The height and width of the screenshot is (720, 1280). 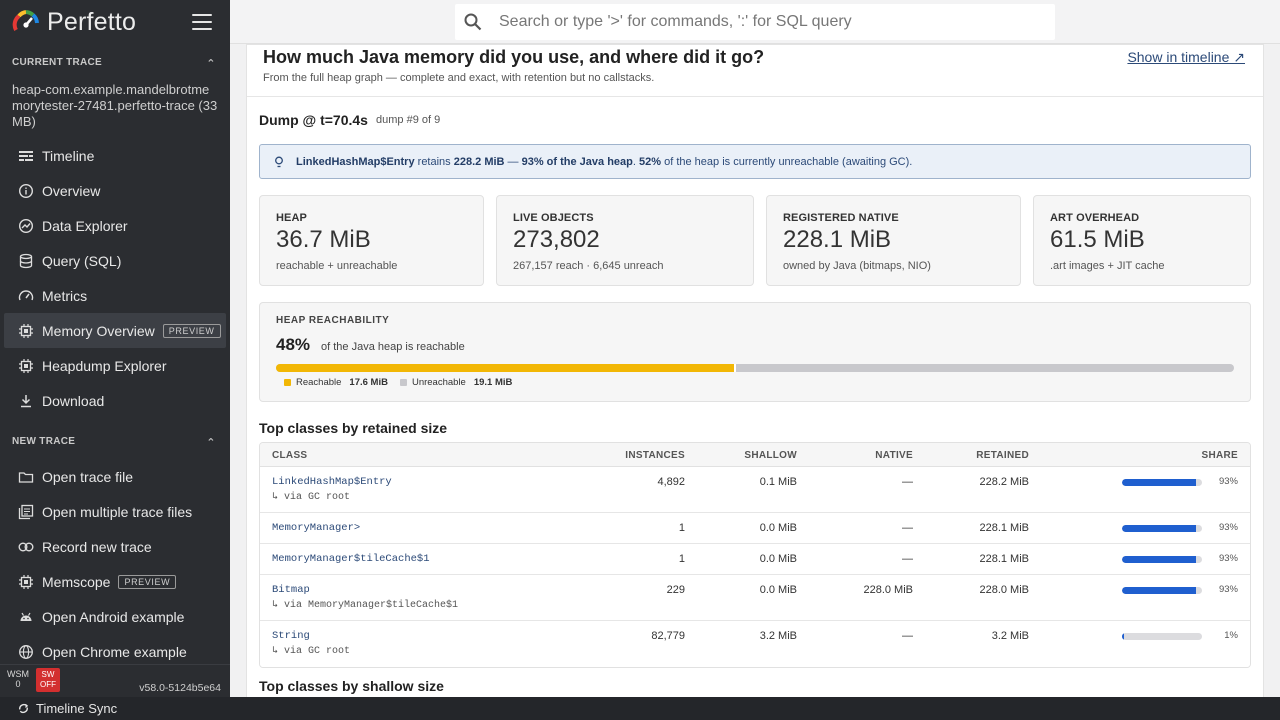 What do you see at coordinates (289, 455) in the screenshot?
I see `col-class: CLASS` at bounding box center [289, 455].